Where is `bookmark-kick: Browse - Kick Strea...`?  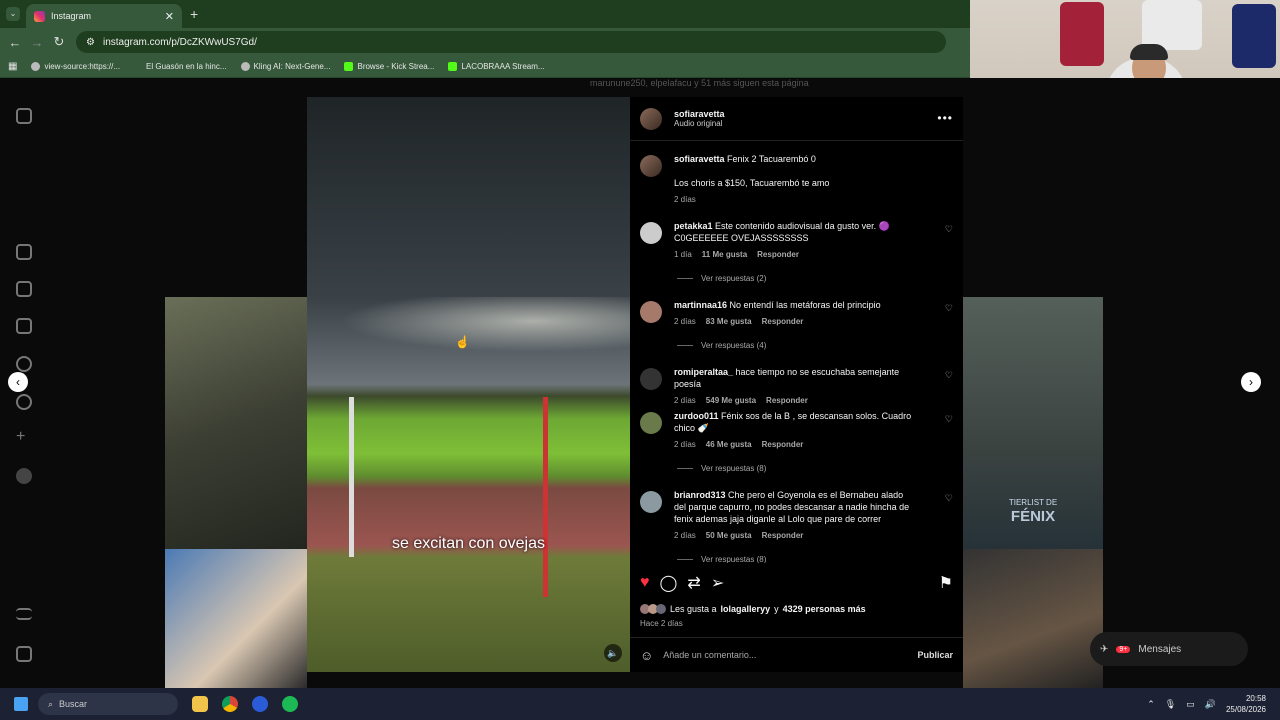 bookmark-kick: Browse - Kick Strea... is located at coordinates (389, 66).